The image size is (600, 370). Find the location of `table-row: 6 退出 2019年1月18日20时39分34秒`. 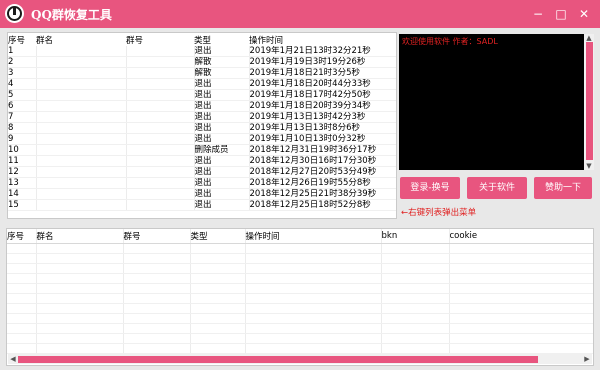

table-row: 6 退出 2019年1月18日20时39分34秒 is located at coordinates (202, 106).